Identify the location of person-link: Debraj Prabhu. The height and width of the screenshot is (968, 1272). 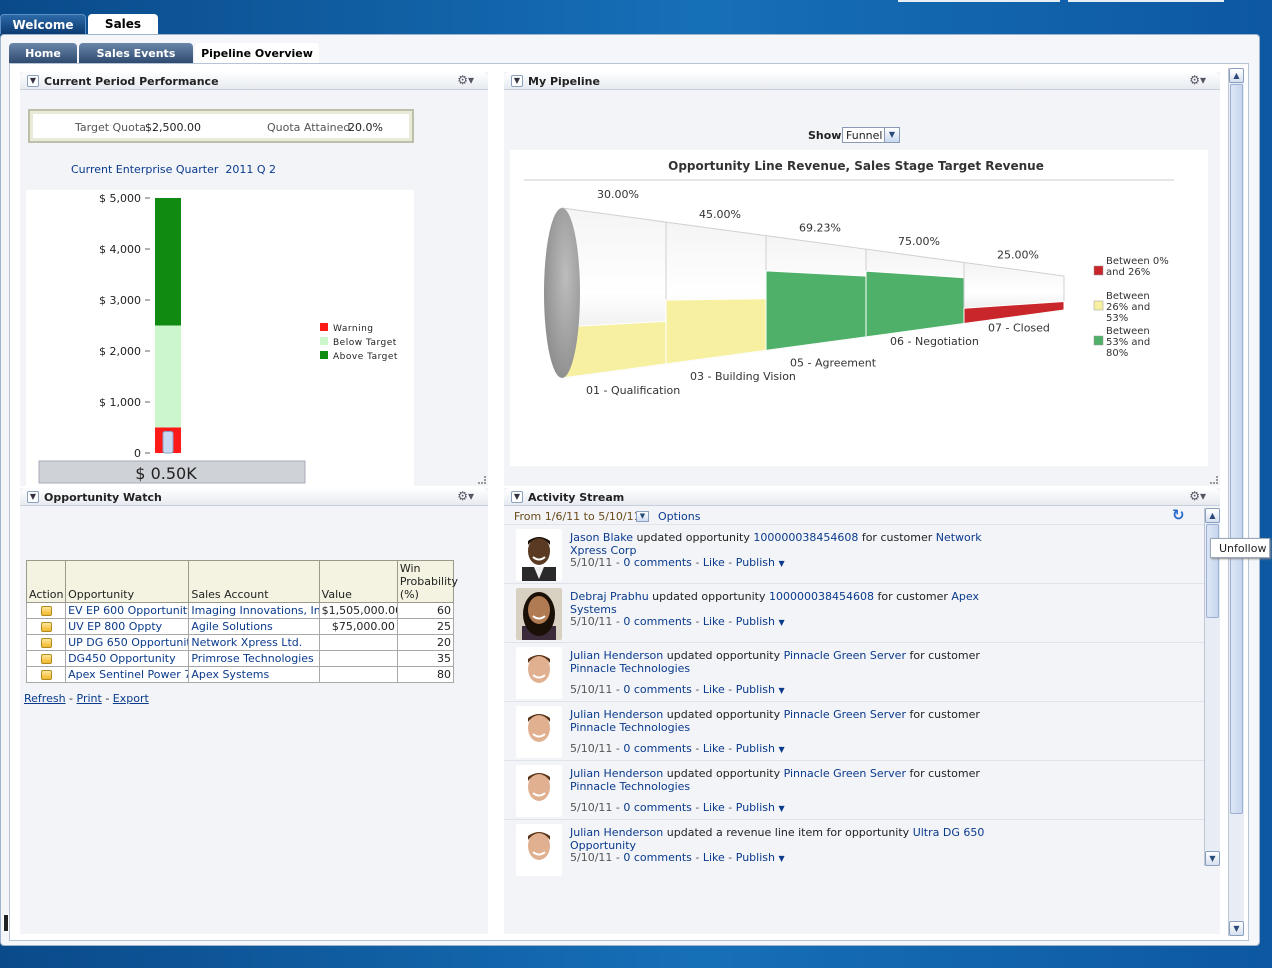
(609, 596).